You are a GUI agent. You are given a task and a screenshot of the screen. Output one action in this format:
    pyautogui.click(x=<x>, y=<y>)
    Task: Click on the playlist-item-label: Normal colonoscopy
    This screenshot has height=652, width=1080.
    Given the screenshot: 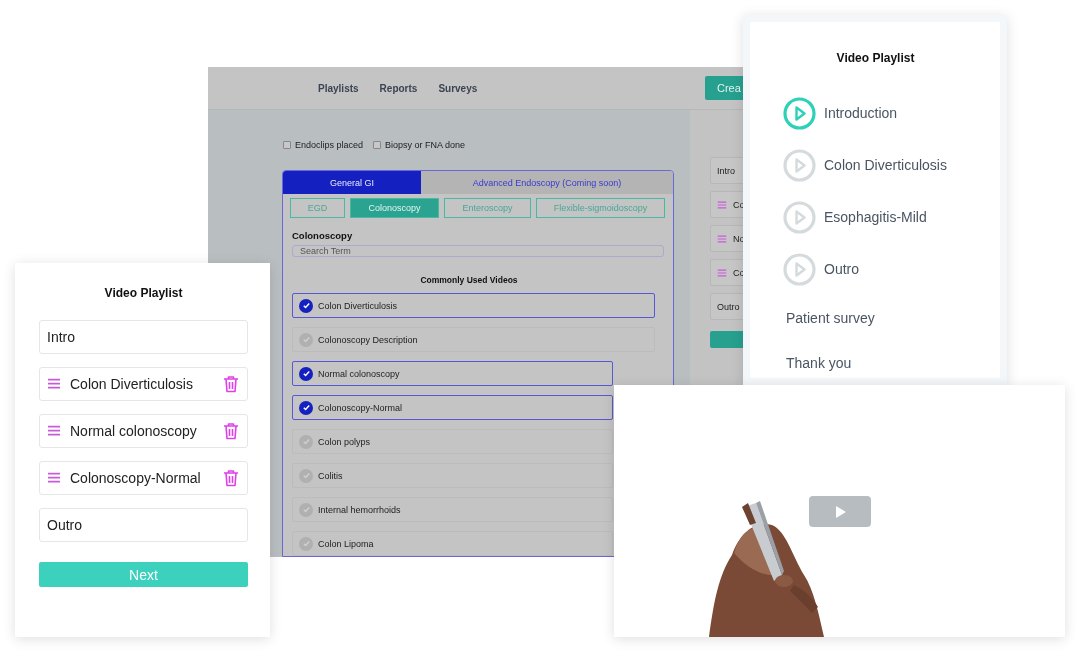 What is the action you would take?
    pyautogui.click(x=133, y=431)
    